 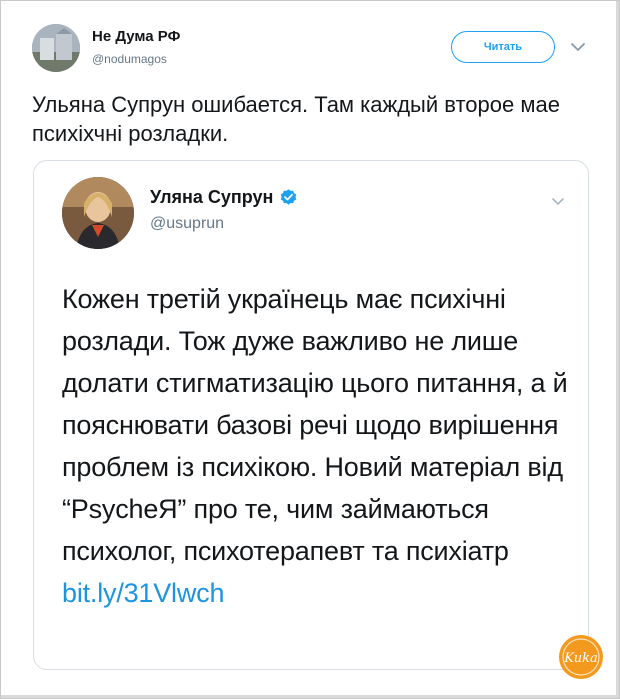 I want to click on quoted-author-name-row: Уляна Супрун, so click(x=224, y=197).